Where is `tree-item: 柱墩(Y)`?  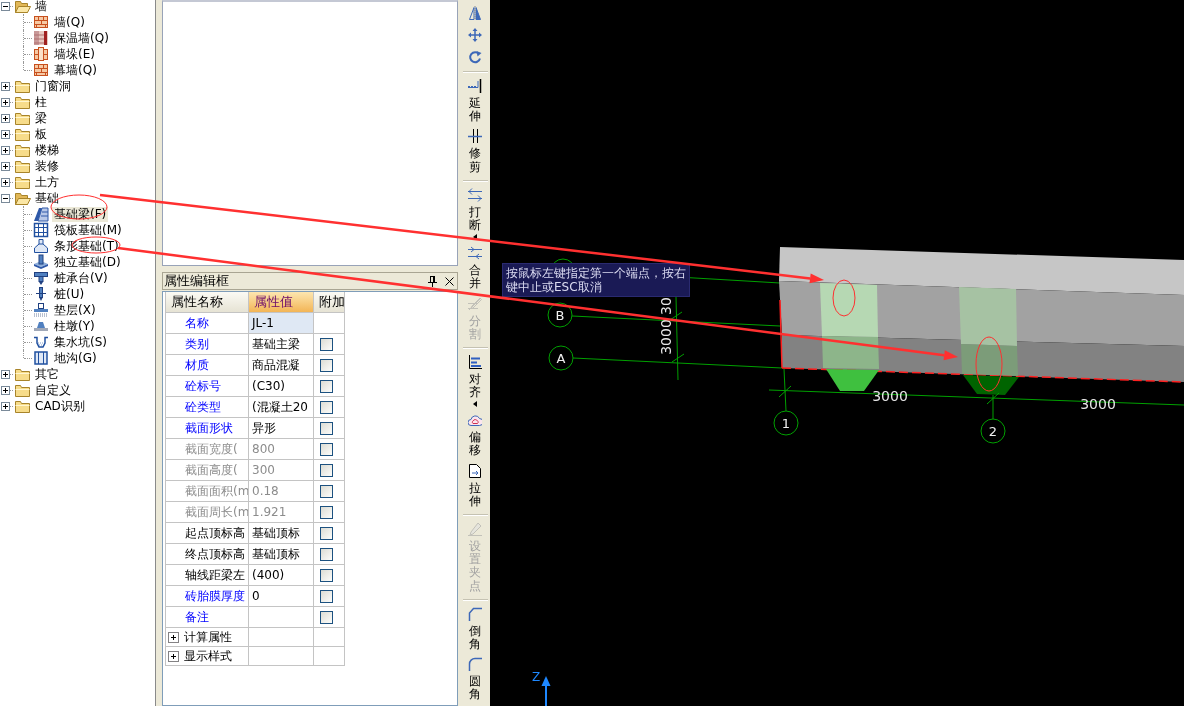 tree-item: 柱墩(Y) is located at coordinates (74, 326).